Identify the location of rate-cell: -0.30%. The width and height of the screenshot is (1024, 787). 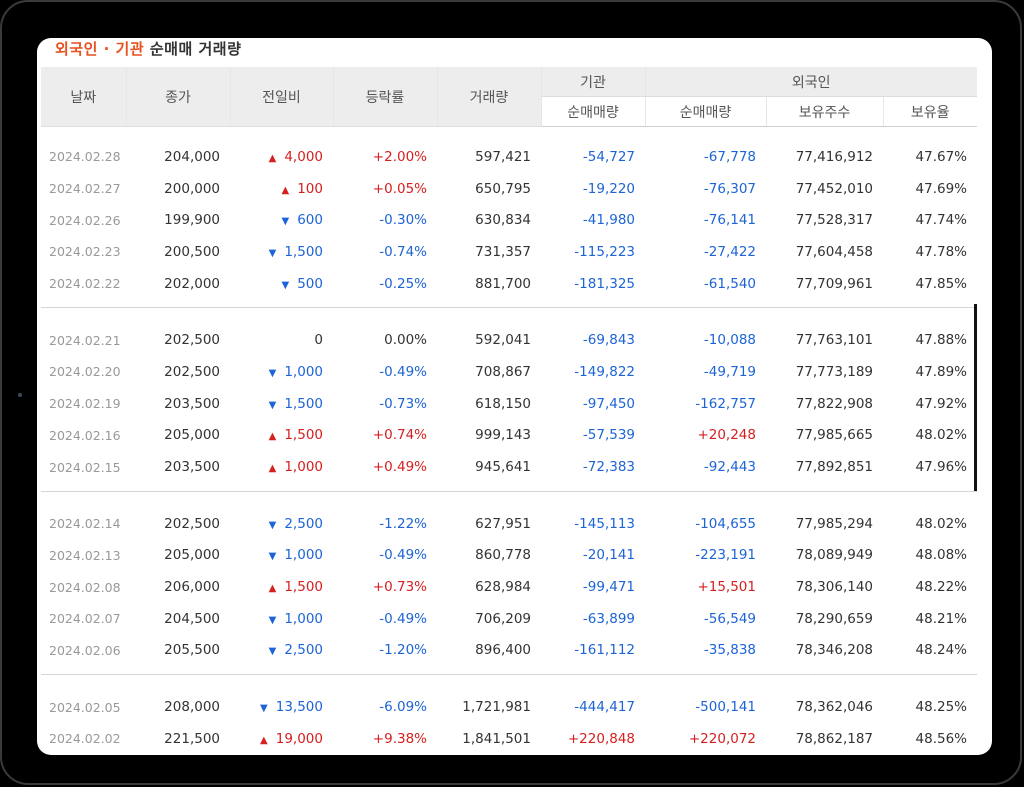
(403, 220).